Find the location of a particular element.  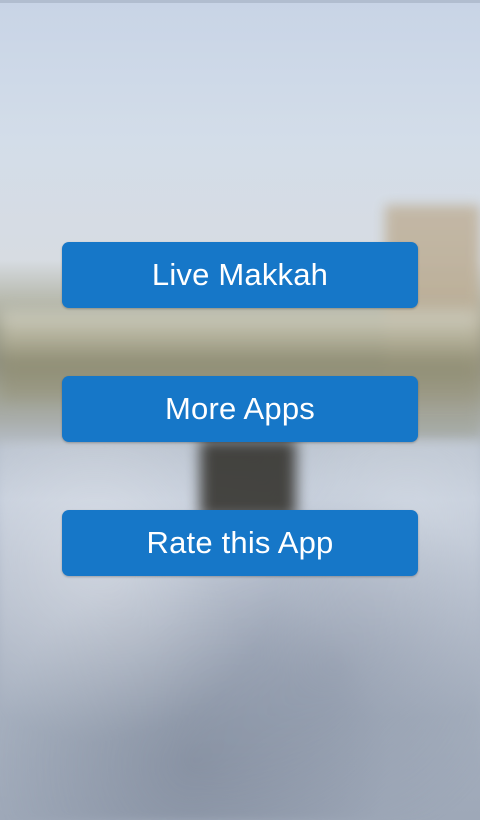

status-bar-edge is located at coordinates (240, 1).